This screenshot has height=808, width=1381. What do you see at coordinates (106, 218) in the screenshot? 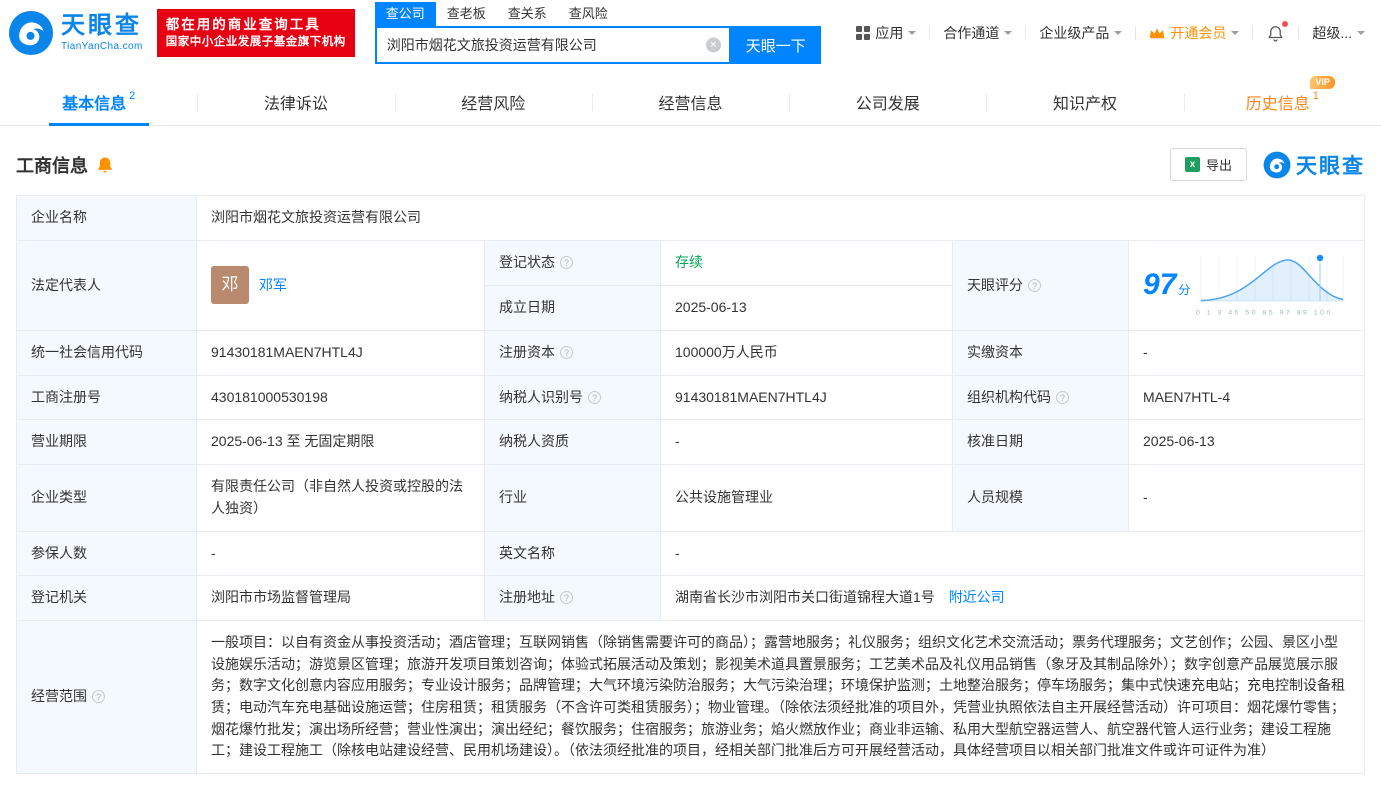
I see `label-company-name: 企业名称` at bounding box center [106, 218].